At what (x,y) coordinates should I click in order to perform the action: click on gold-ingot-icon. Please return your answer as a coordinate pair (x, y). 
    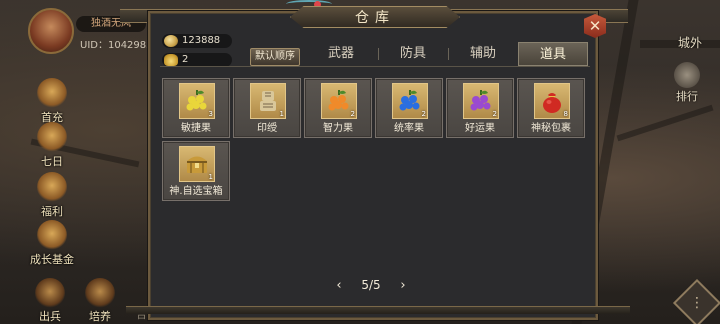
    Looking at the image, I should click on (171, 60).